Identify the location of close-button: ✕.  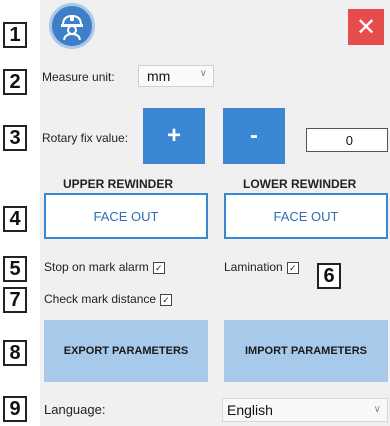
(366, 27).